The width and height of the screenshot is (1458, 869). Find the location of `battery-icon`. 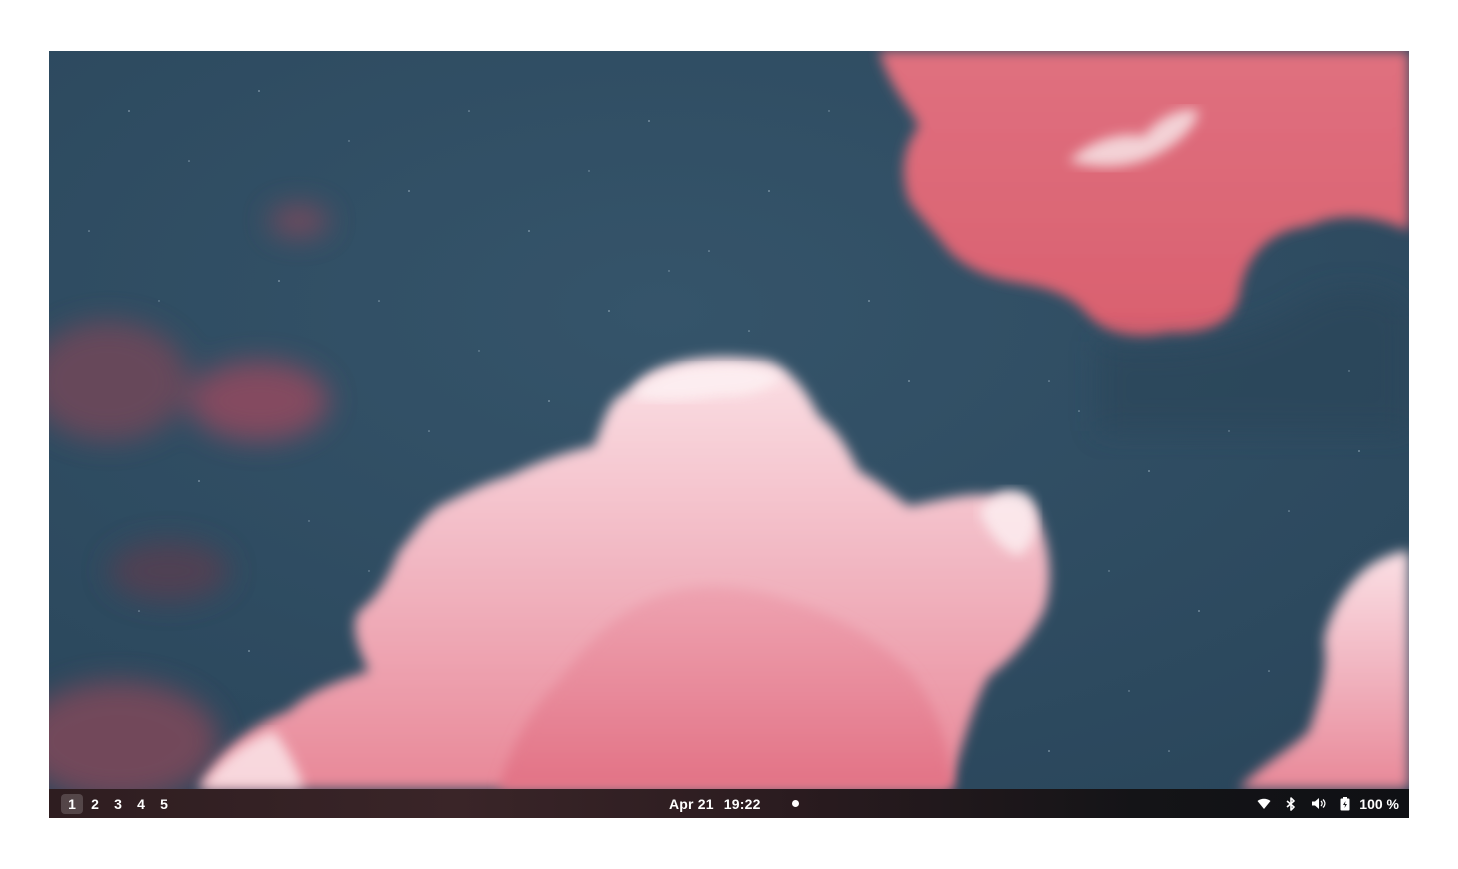

battery-icon is located at coordinates (1345, 804).